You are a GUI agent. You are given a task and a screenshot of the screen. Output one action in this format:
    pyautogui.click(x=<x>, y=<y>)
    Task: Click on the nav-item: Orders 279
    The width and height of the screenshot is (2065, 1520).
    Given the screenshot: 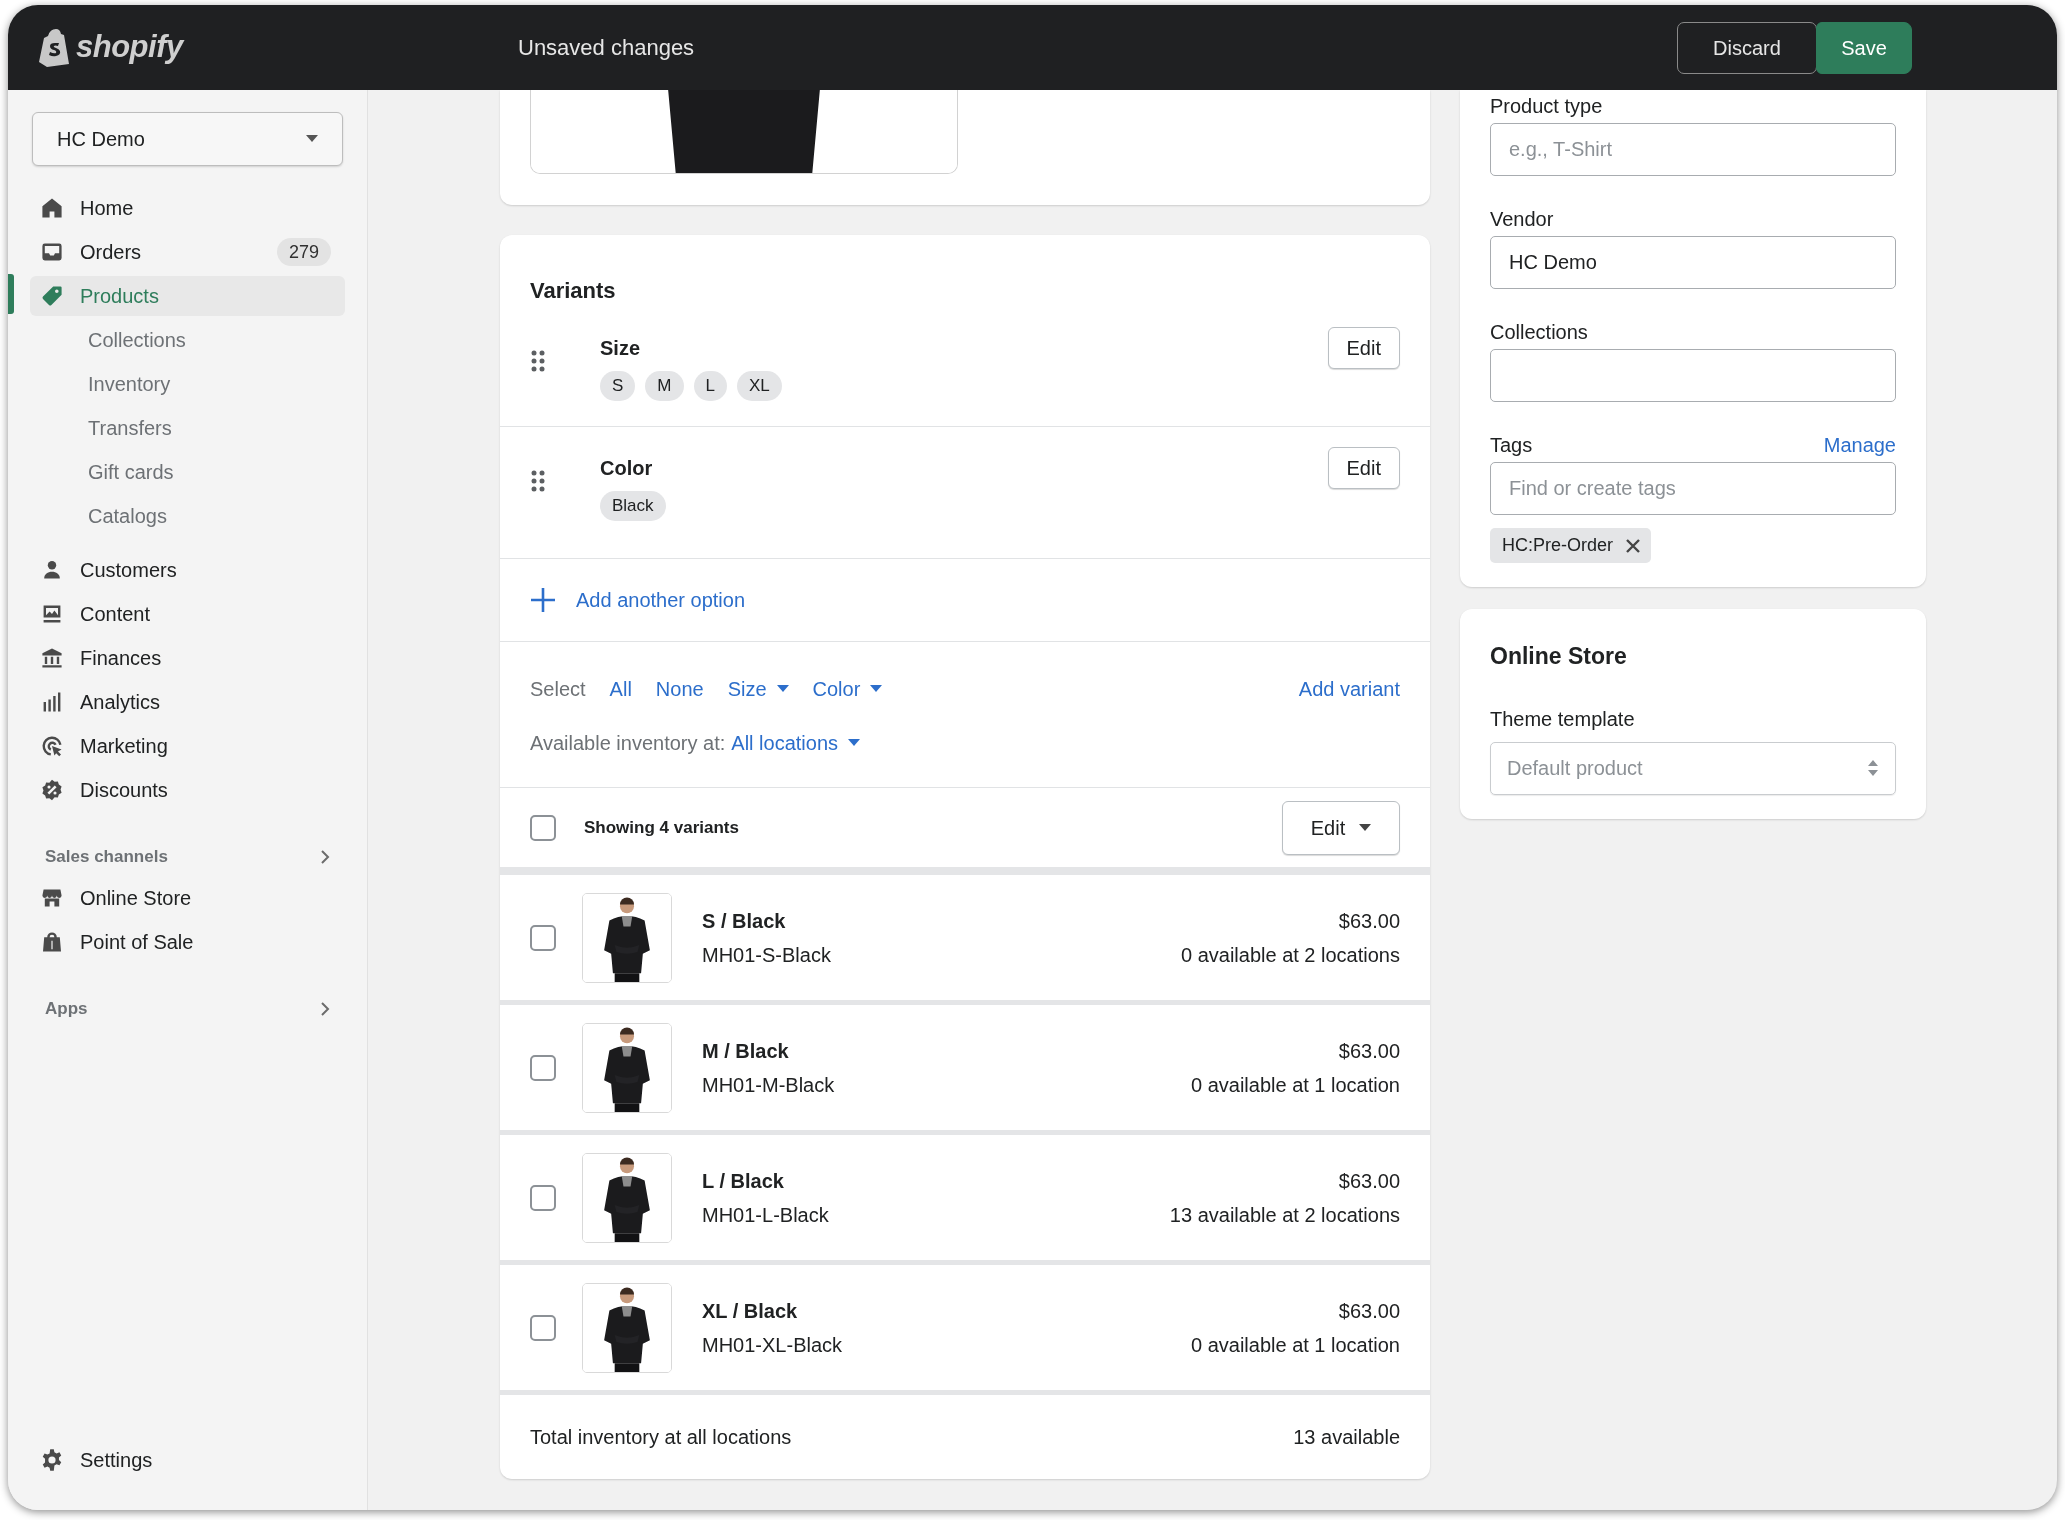 What is the action you would take?
    pyautogui.click(x=187, y=252)
    